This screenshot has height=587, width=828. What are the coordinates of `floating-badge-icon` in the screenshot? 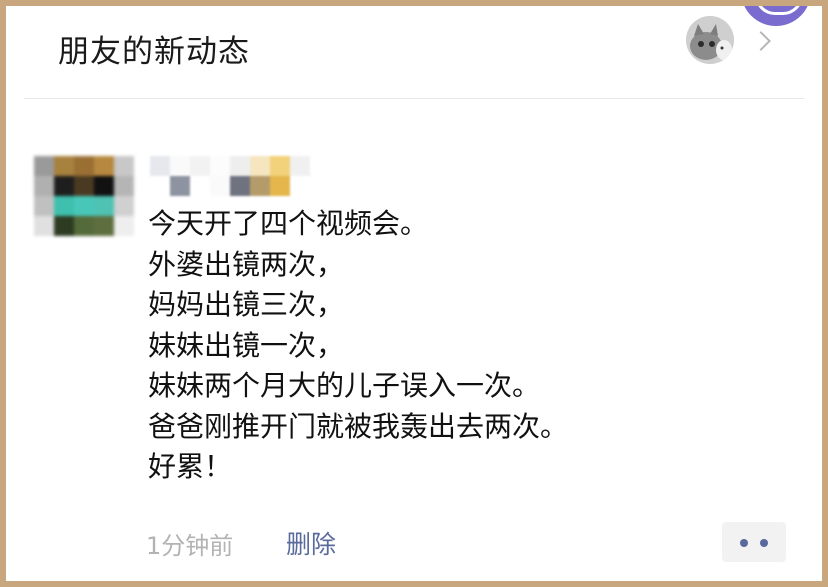 It's located at (776, 16).